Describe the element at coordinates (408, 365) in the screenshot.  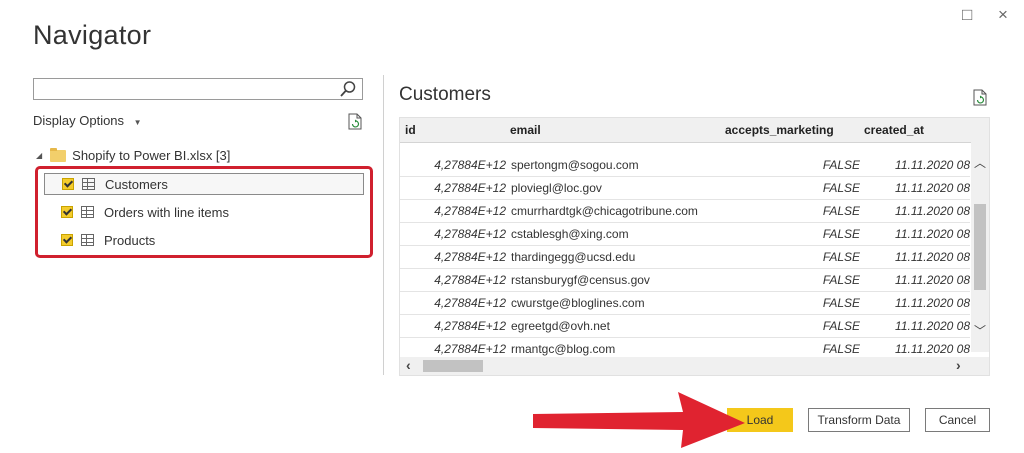
I see `scroll-left-icon: ‹` at that location.